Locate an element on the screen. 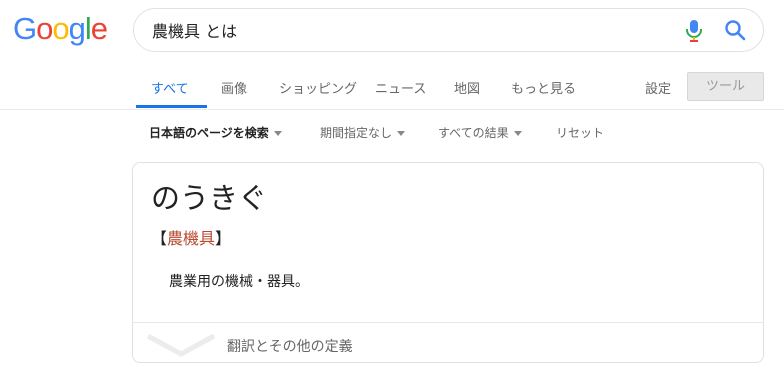 The width and height of the screenshot is (784, 369). tab-maps: 地図 is located at coordinates (467, 87).